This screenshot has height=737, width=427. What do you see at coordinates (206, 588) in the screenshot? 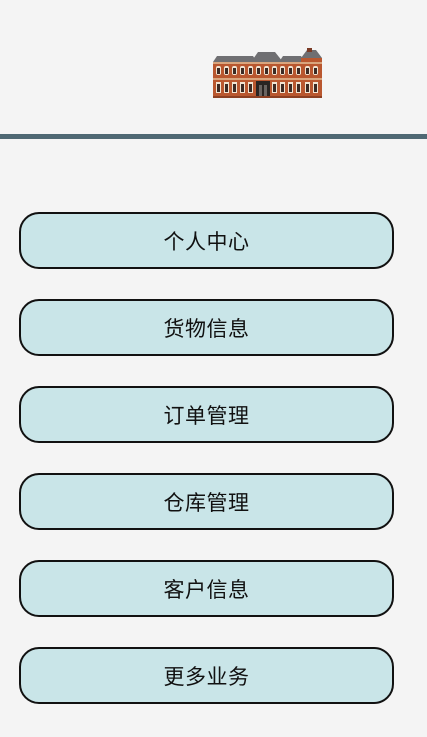
I see `menu-button-customer-info: 客户信息` at bounding box center [206, 588].